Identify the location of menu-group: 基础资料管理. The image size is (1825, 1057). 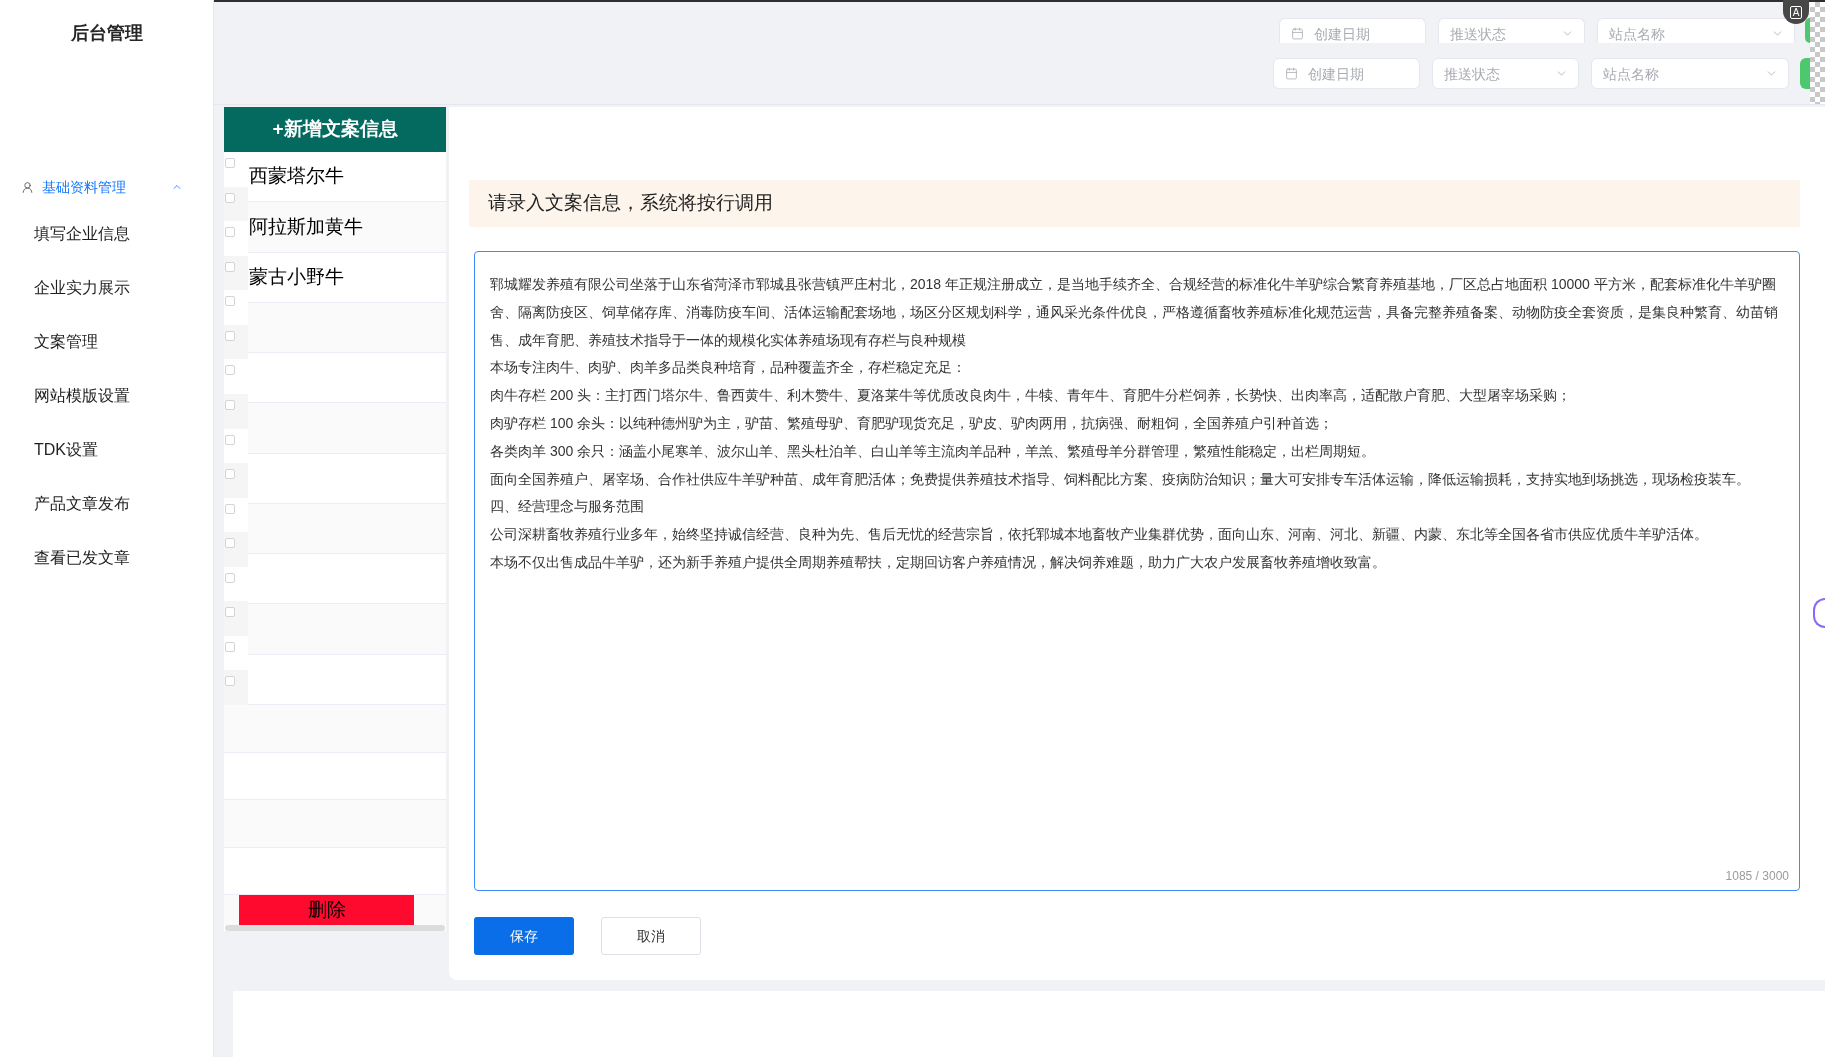
(106, 187).